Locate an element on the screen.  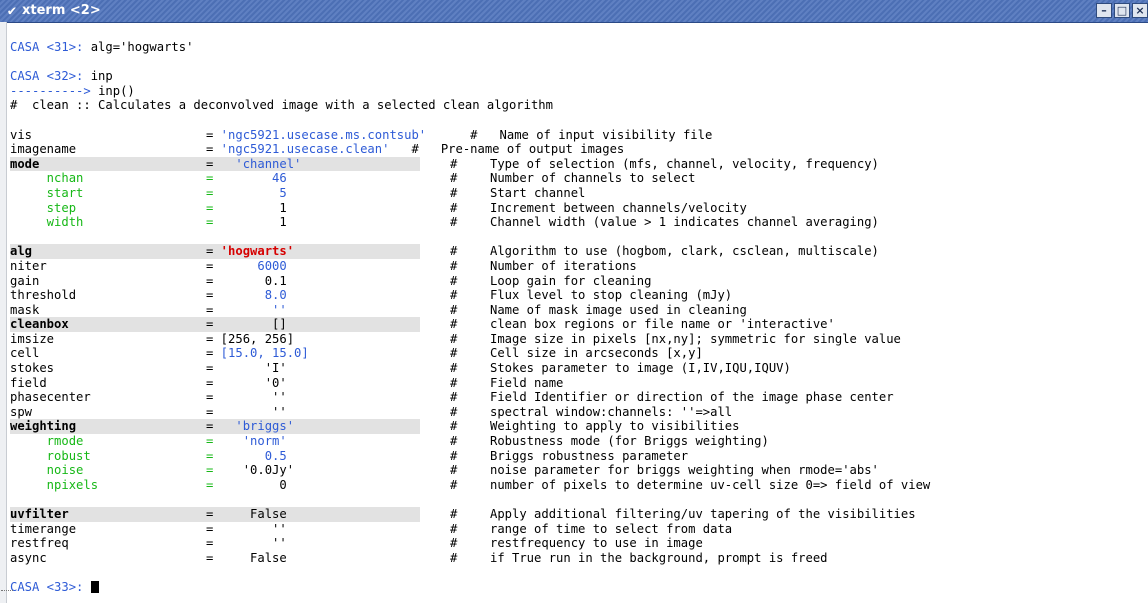
parameter-name: mask is located at coordinates (25, 309).